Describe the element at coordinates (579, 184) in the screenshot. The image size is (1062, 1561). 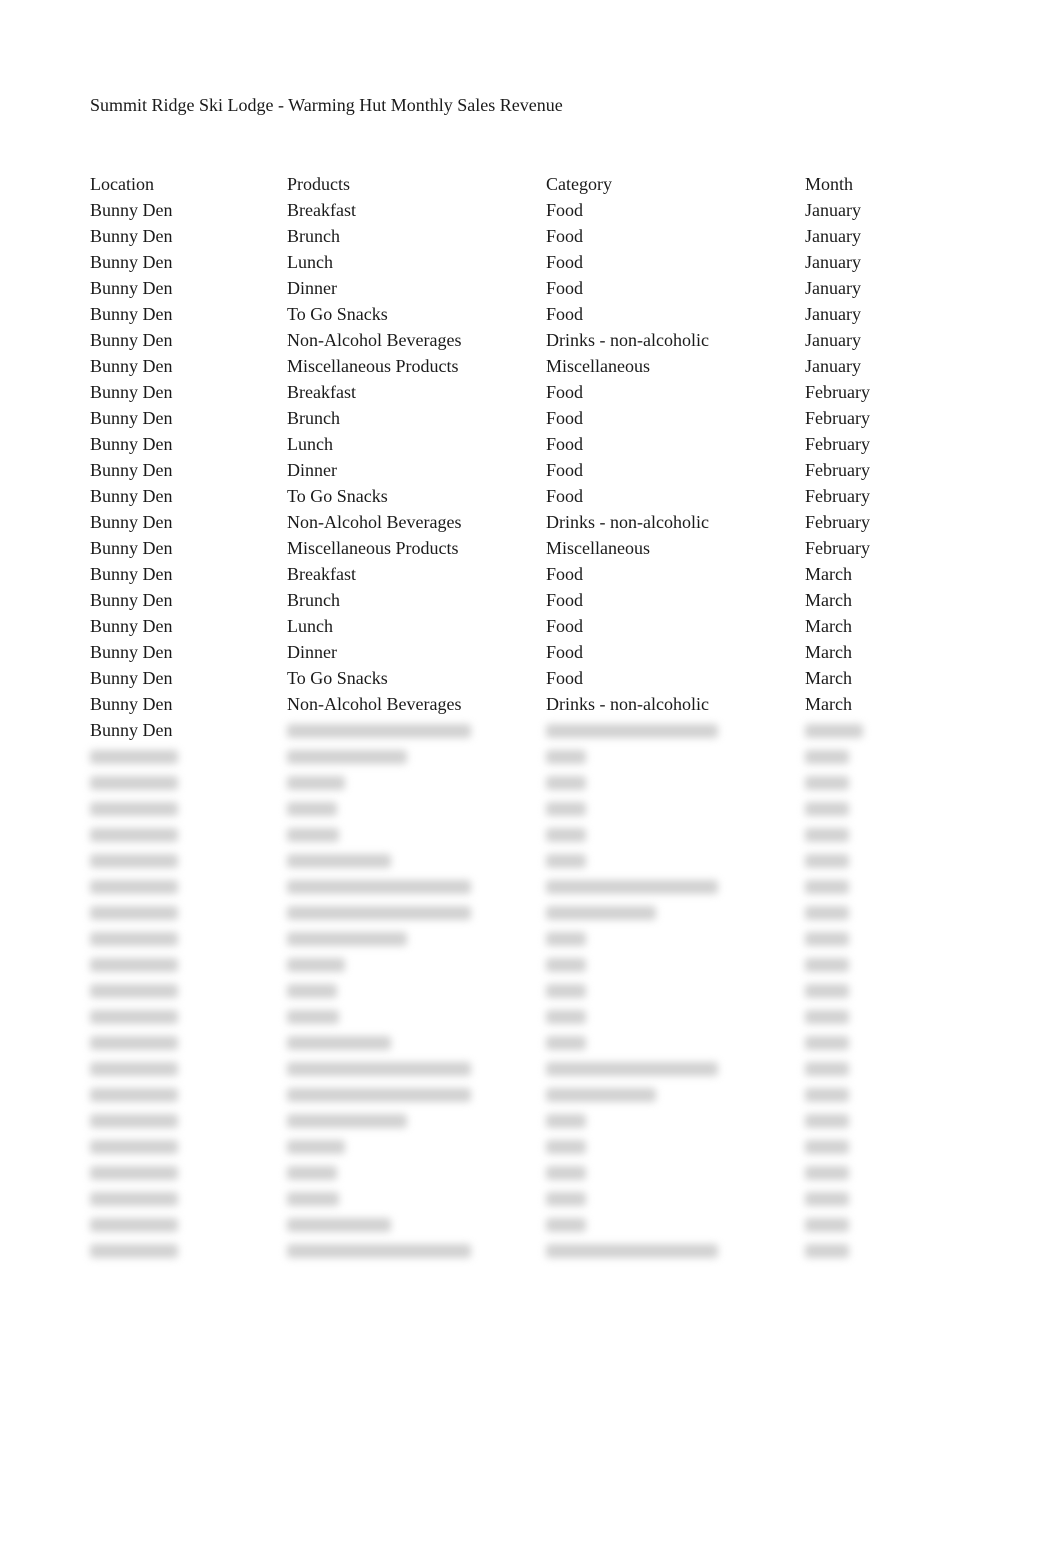
I see `header-category: Category` at that location.